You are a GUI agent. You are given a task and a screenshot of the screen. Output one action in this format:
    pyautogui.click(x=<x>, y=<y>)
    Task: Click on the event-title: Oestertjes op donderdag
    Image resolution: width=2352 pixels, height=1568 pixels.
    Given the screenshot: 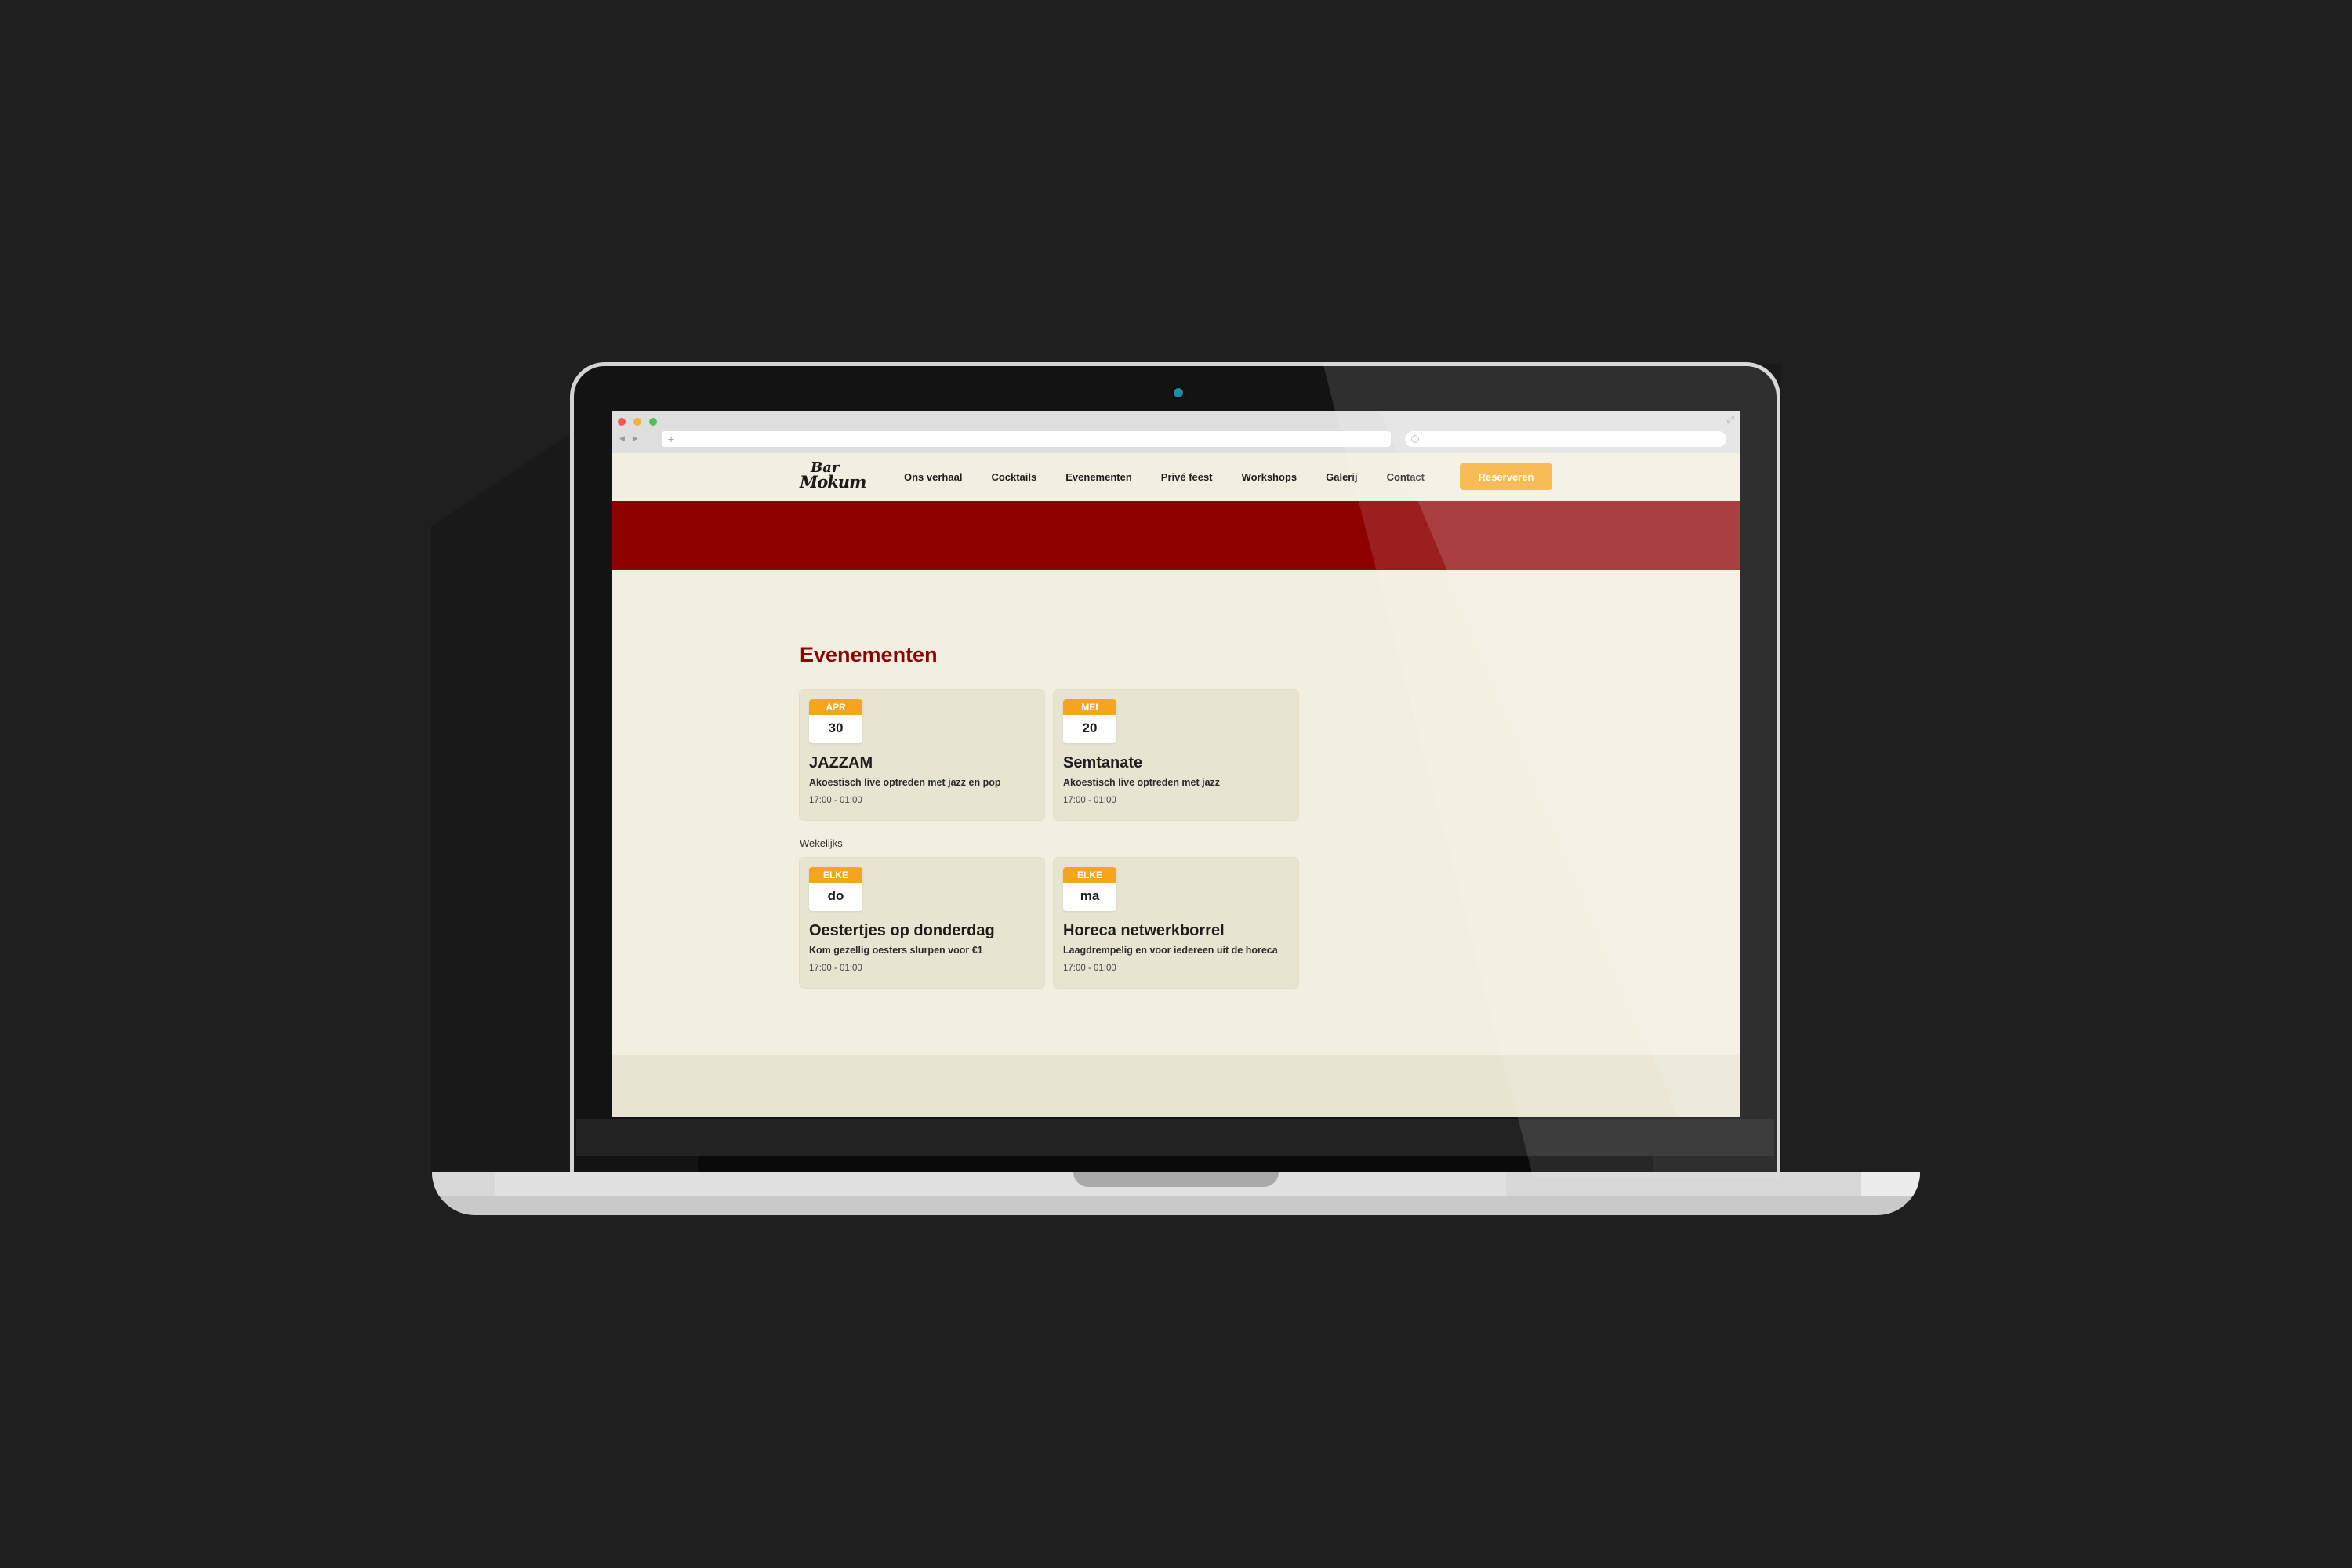 What is the action you would take?
    pyautogui.click(x=902, y=931)
    